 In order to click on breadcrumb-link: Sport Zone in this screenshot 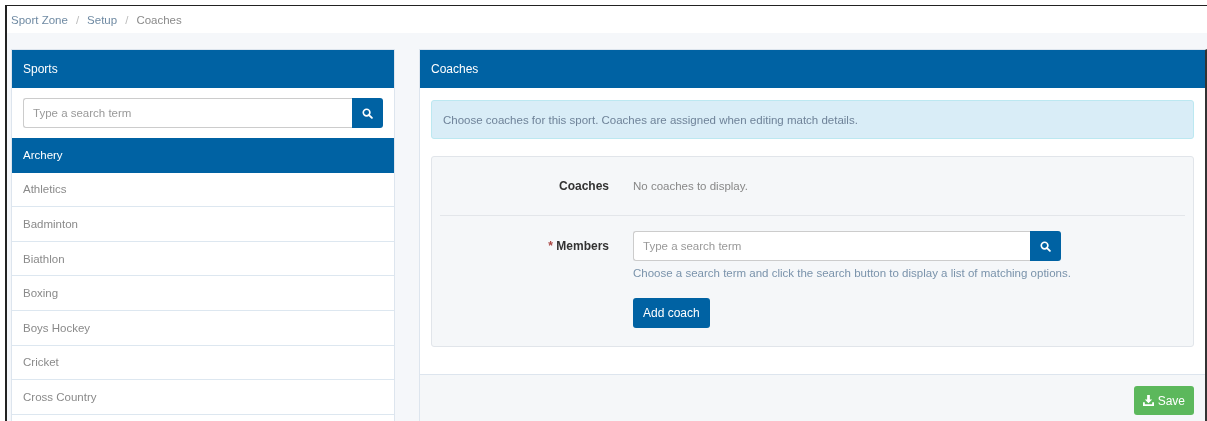, I will do `click(39, 19)`.